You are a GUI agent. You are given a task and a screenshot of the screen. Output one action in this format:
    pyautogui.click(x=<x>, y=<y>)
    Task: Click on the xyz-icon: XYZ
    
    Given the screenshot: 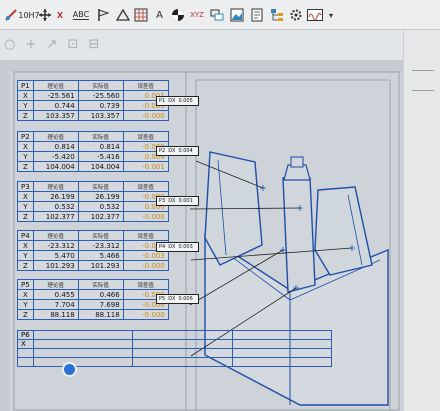 What is the action you would take?
    pyautogui.click(x=197, y=15)
    